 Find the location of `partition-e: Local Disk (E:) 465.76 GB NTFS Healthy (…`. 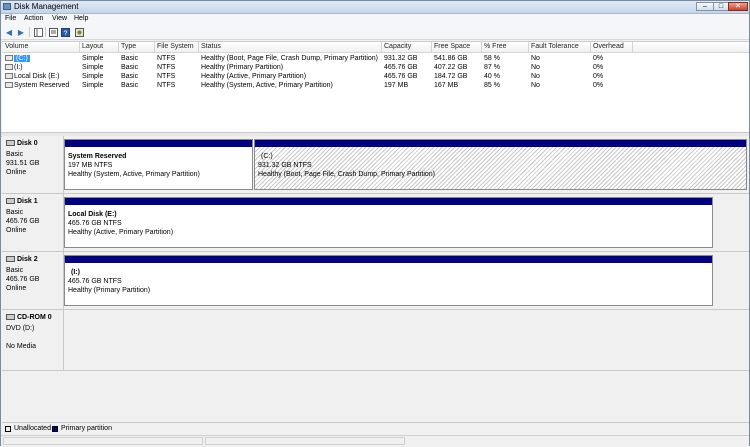

partition-e: Local Disk (E:) 465.76 GB NTFS Healthy (… is located at coordinates (388, 222).